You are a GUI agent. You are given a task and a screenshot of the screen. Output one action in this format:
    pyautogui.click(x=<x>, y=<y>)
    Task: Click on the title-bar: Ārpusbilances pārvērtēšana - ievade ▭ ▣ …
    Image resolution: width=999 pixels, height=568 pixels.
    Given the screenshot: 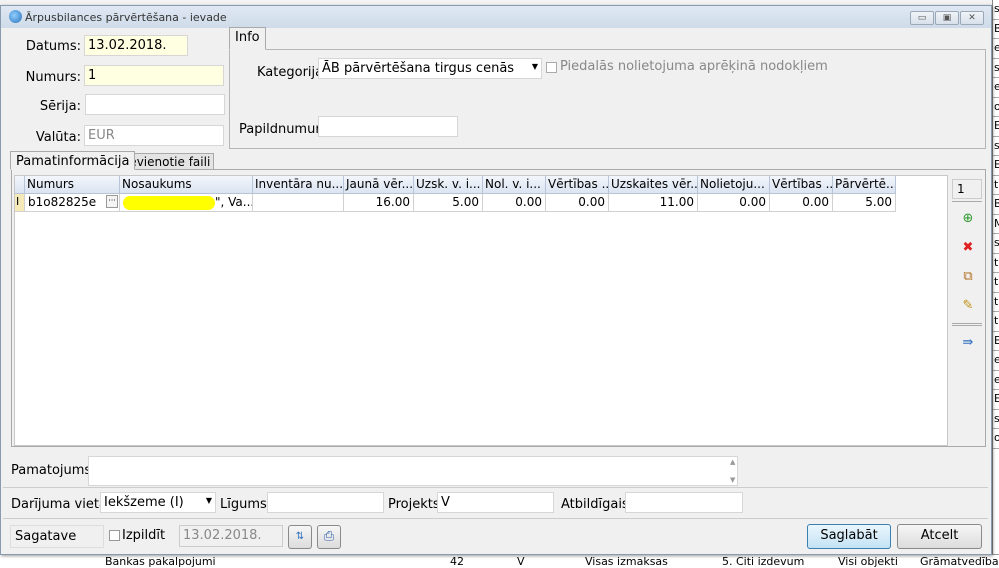 What is the action you would take?
    pyautogui.click(x=496, y=17)
    